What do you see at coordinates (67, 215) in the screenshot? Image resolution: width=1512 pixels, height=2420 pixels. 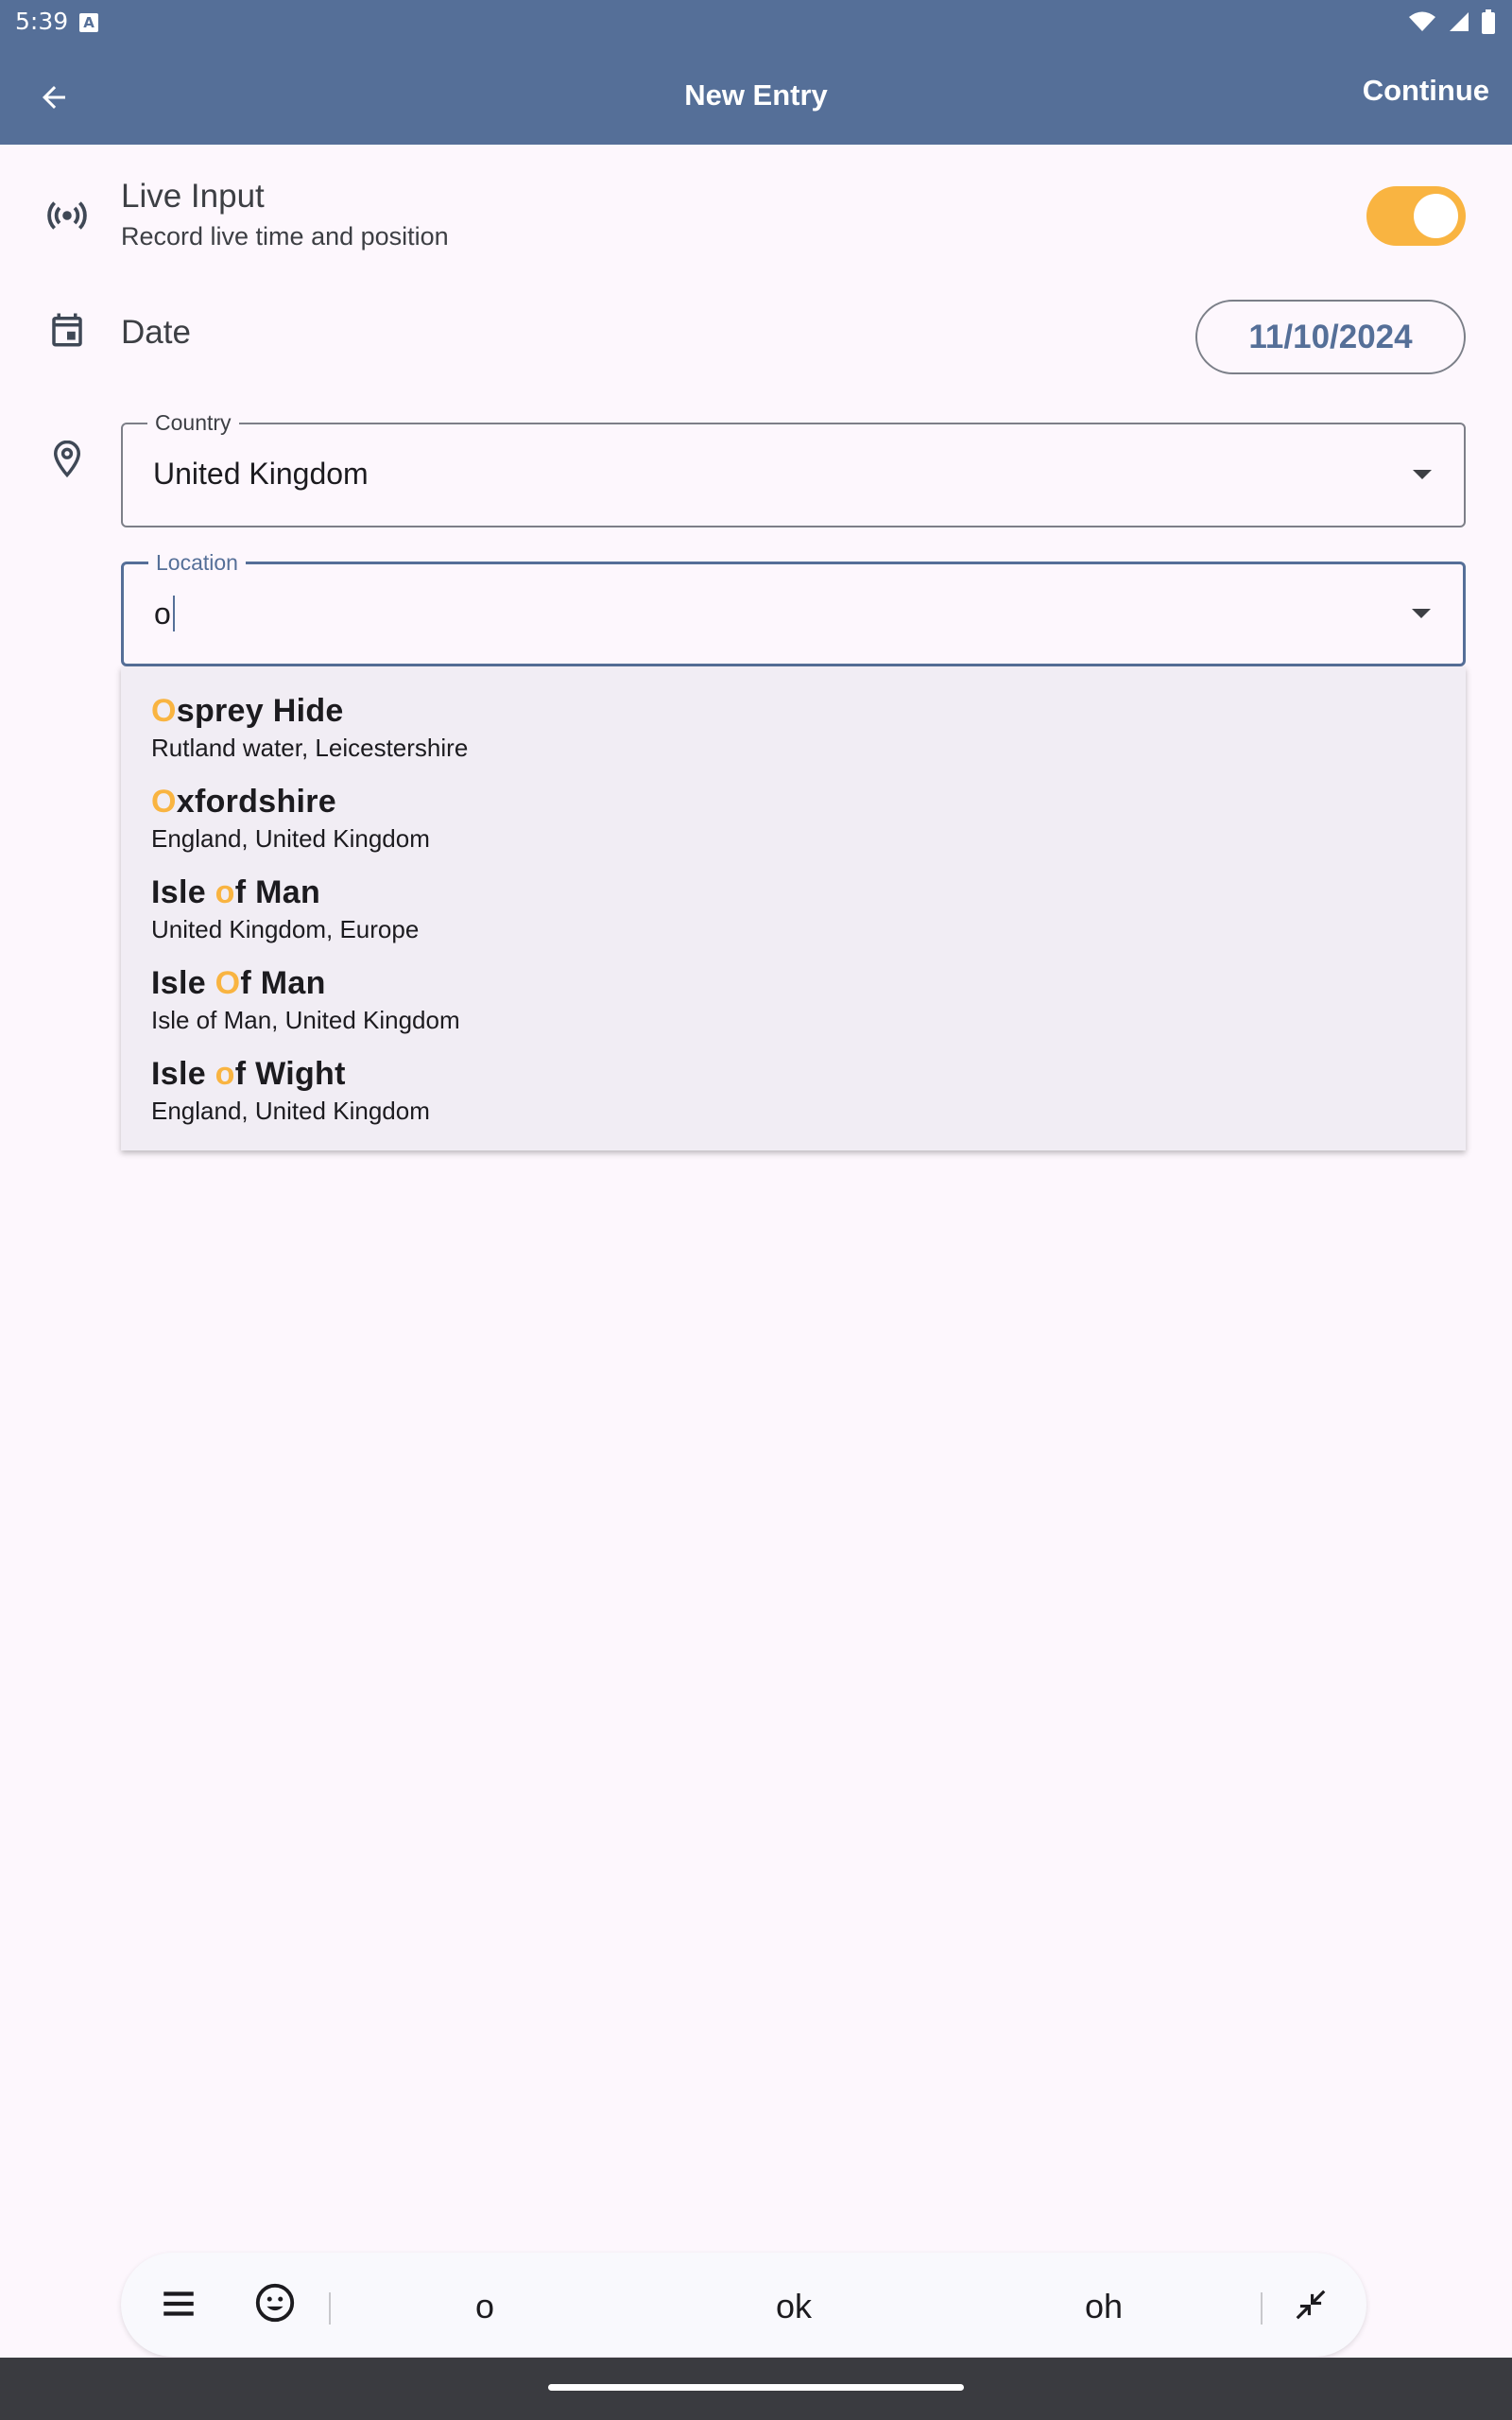 I see `broadcast-icon` at bounding box center [67, 215].